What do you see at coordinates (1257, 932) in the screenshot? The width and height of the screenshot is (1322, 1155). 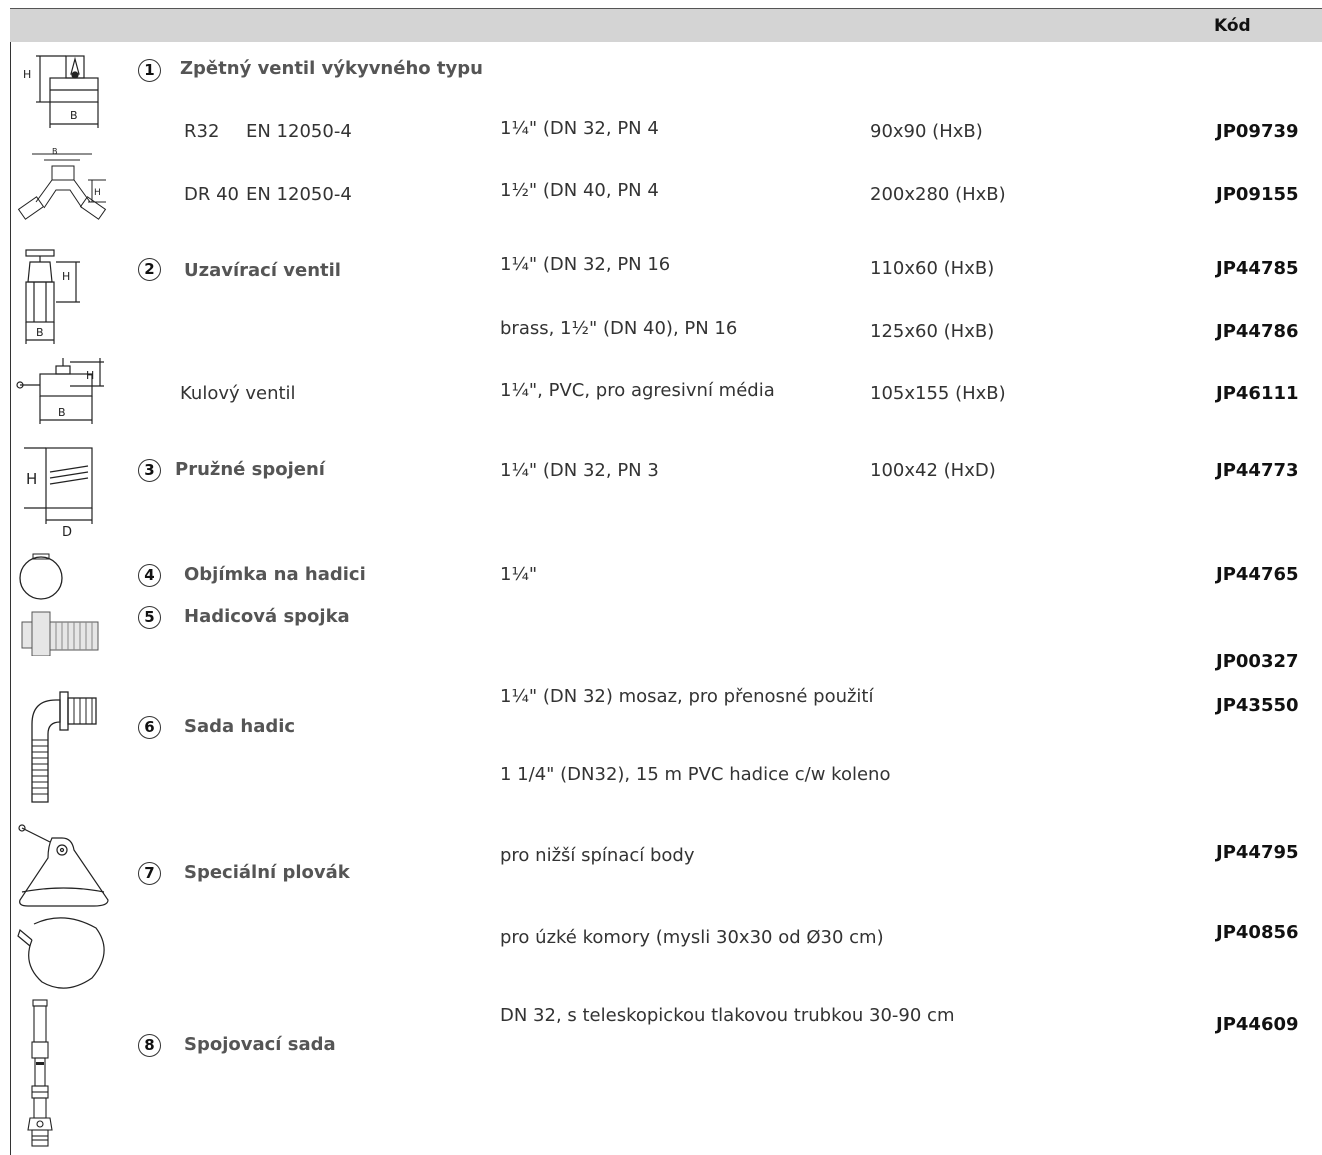 I see `product-code: JP40856` at bounding box center [1257, 932].